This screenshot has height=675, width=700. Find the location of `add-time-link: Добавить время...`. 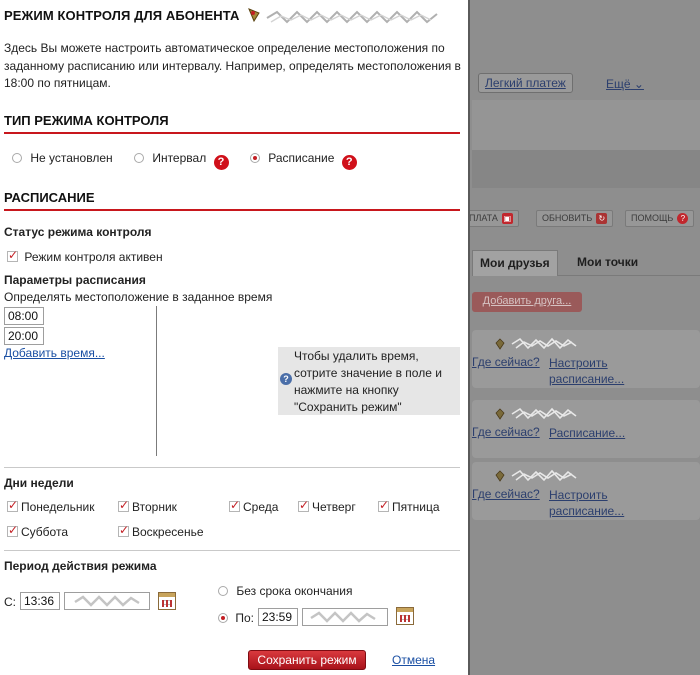

add-time-link: Добавить время... is located at coordinates (54, 353).